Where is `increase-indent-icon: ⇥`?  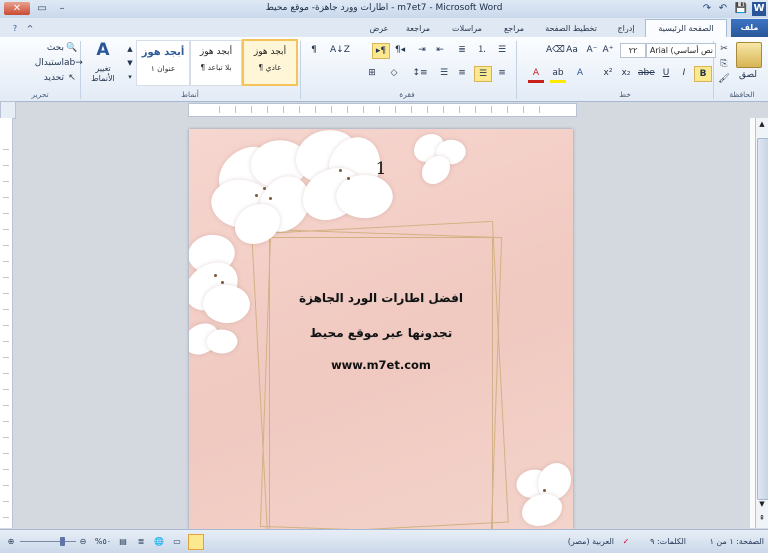 increase-indent-icon: ⇥ is located at coordinates (422, 50).